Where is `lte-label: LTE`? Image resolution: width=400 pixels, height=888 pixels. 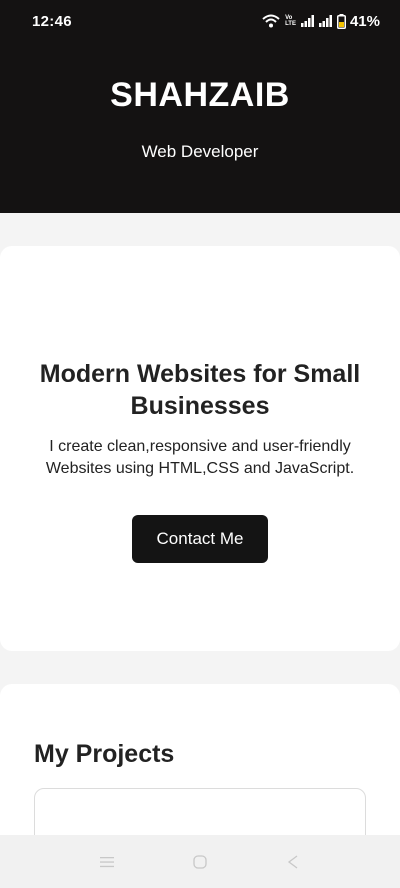 lte-label: LTE is located at coordinates (290, 24).